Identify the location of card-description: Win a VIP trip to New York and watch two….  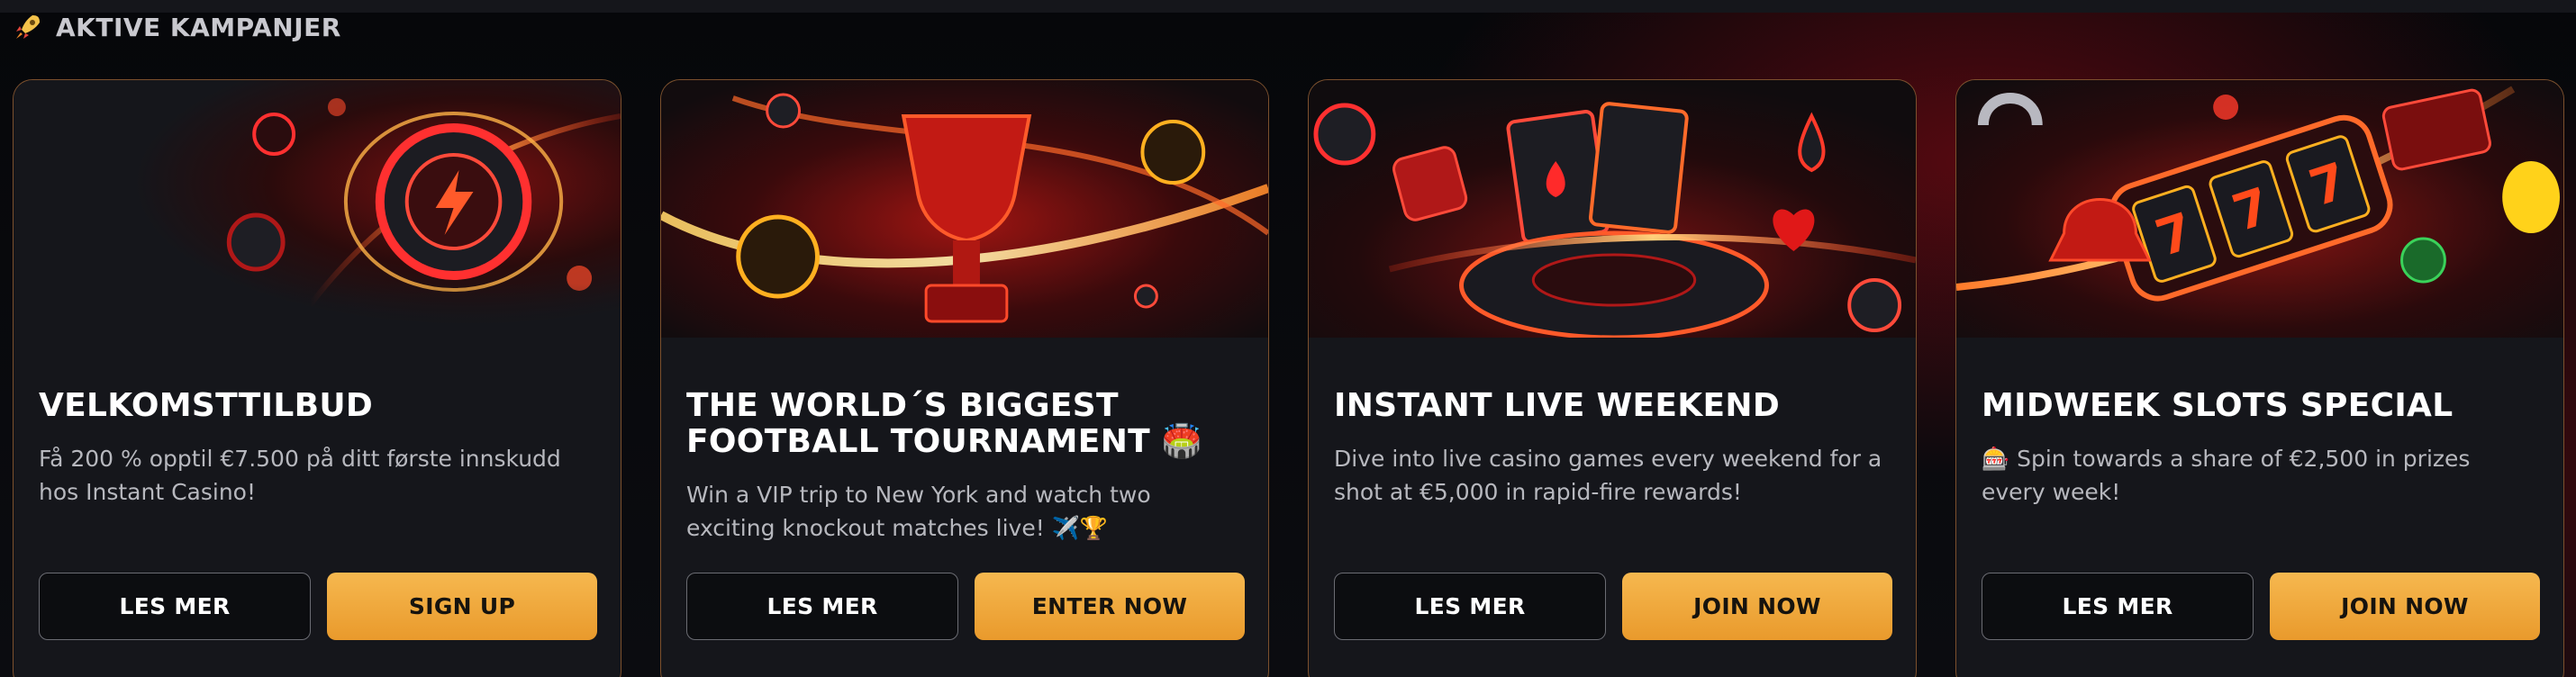
(919, 511).